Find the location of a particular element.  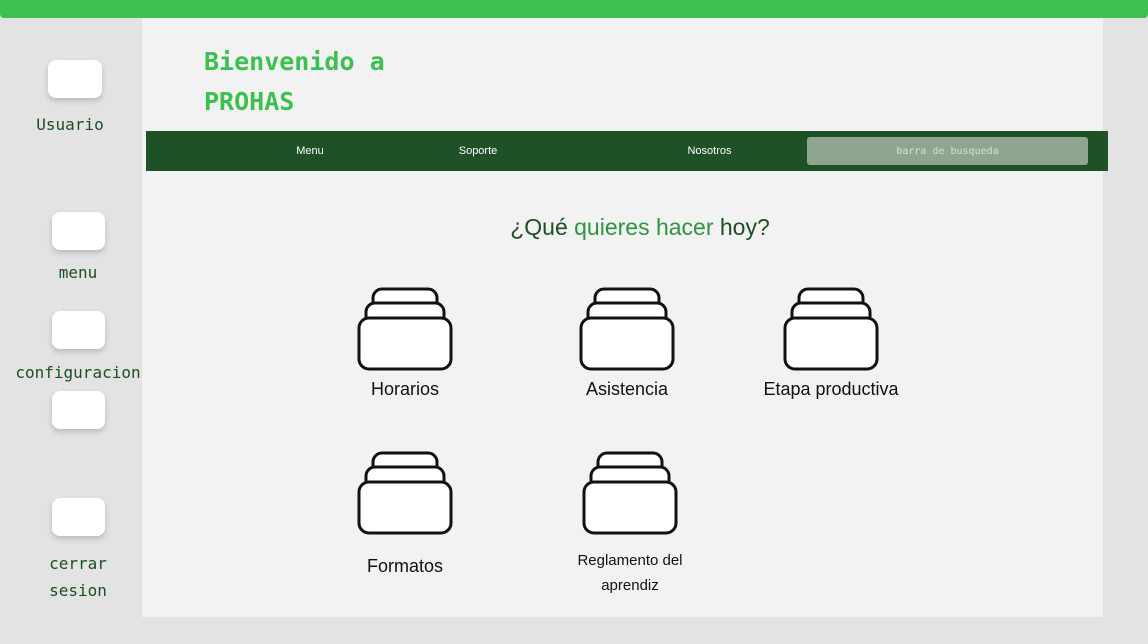

option-etapa-productiva: Etapa productiva is located at coordinates (831, 347).